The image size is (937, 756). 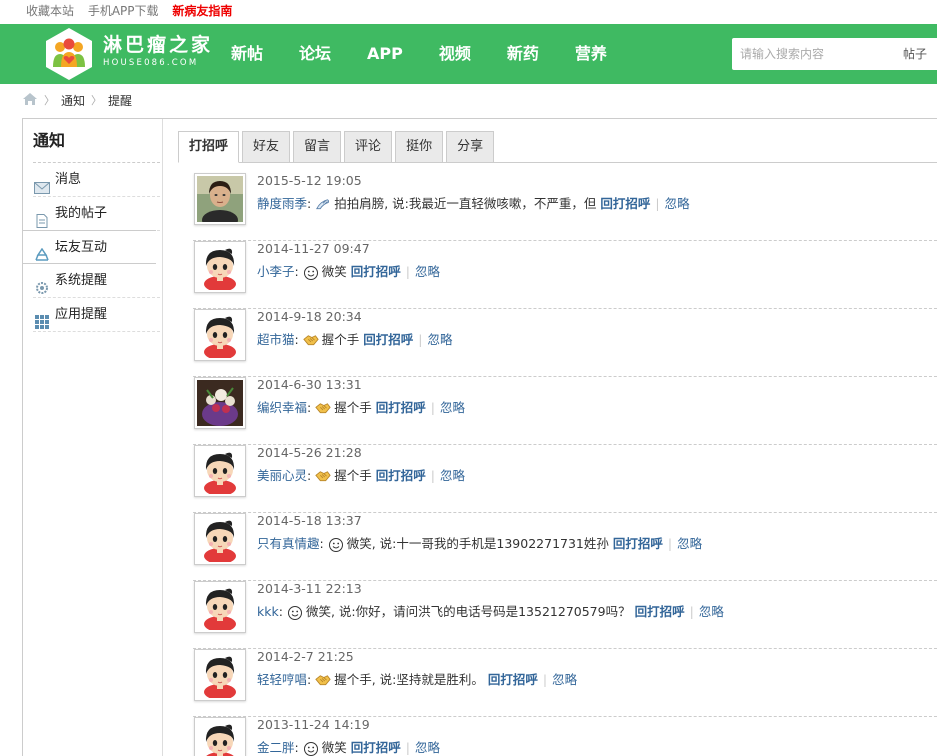 What do you see at coordinates (288, 544) in the screenshot?
I see `username-link: 只有真情趣` at bounding box center [288, 544].